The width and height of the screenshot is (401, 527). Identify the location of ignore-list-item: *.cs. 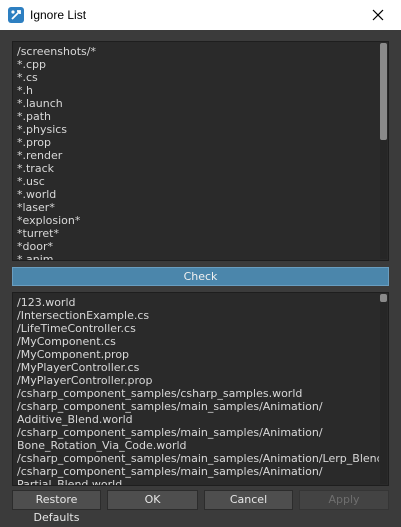
(198, 77).